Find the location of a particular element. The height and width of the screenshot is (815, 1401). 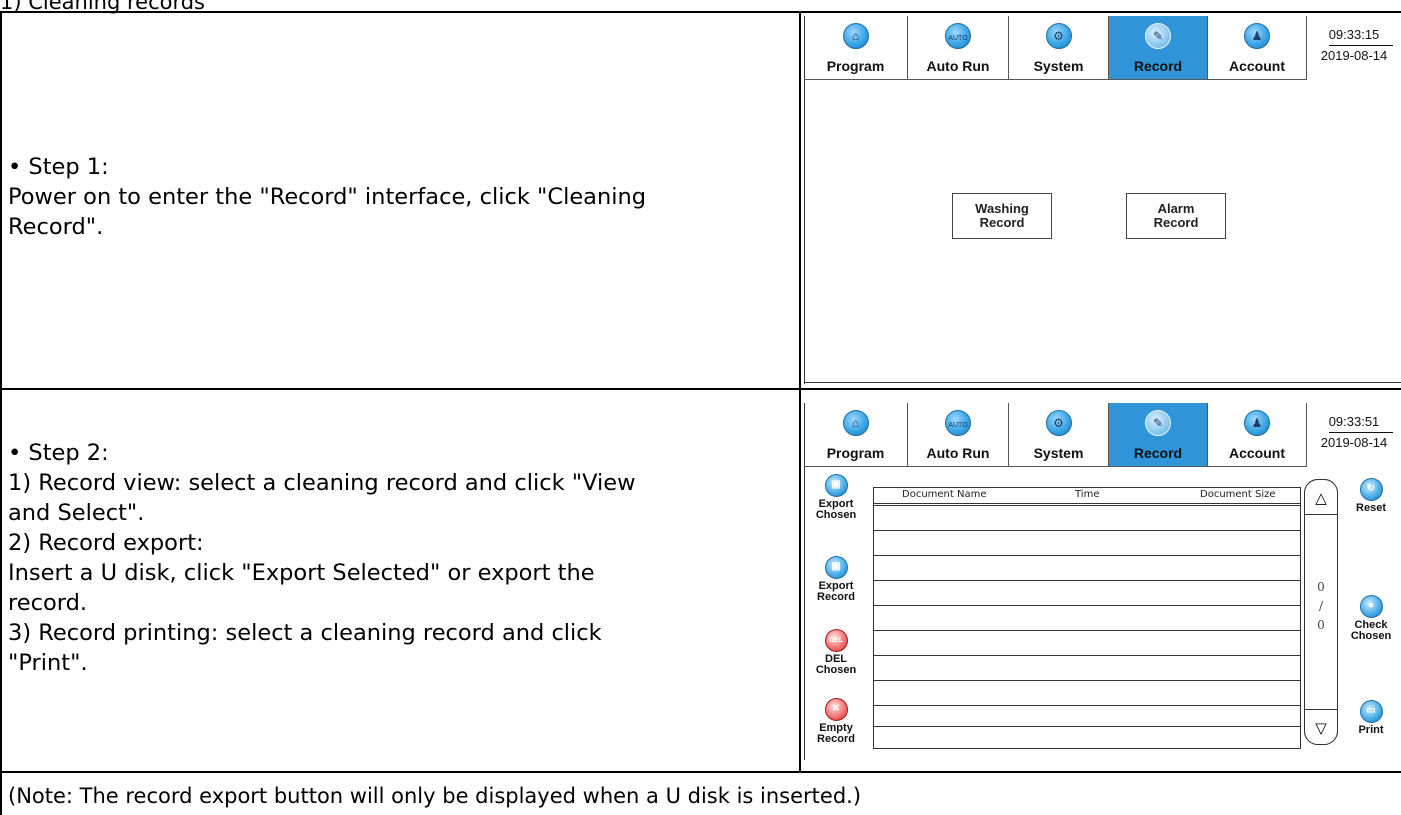

export-record-button: ▣ Export Record is located at coordinates (836, 579).